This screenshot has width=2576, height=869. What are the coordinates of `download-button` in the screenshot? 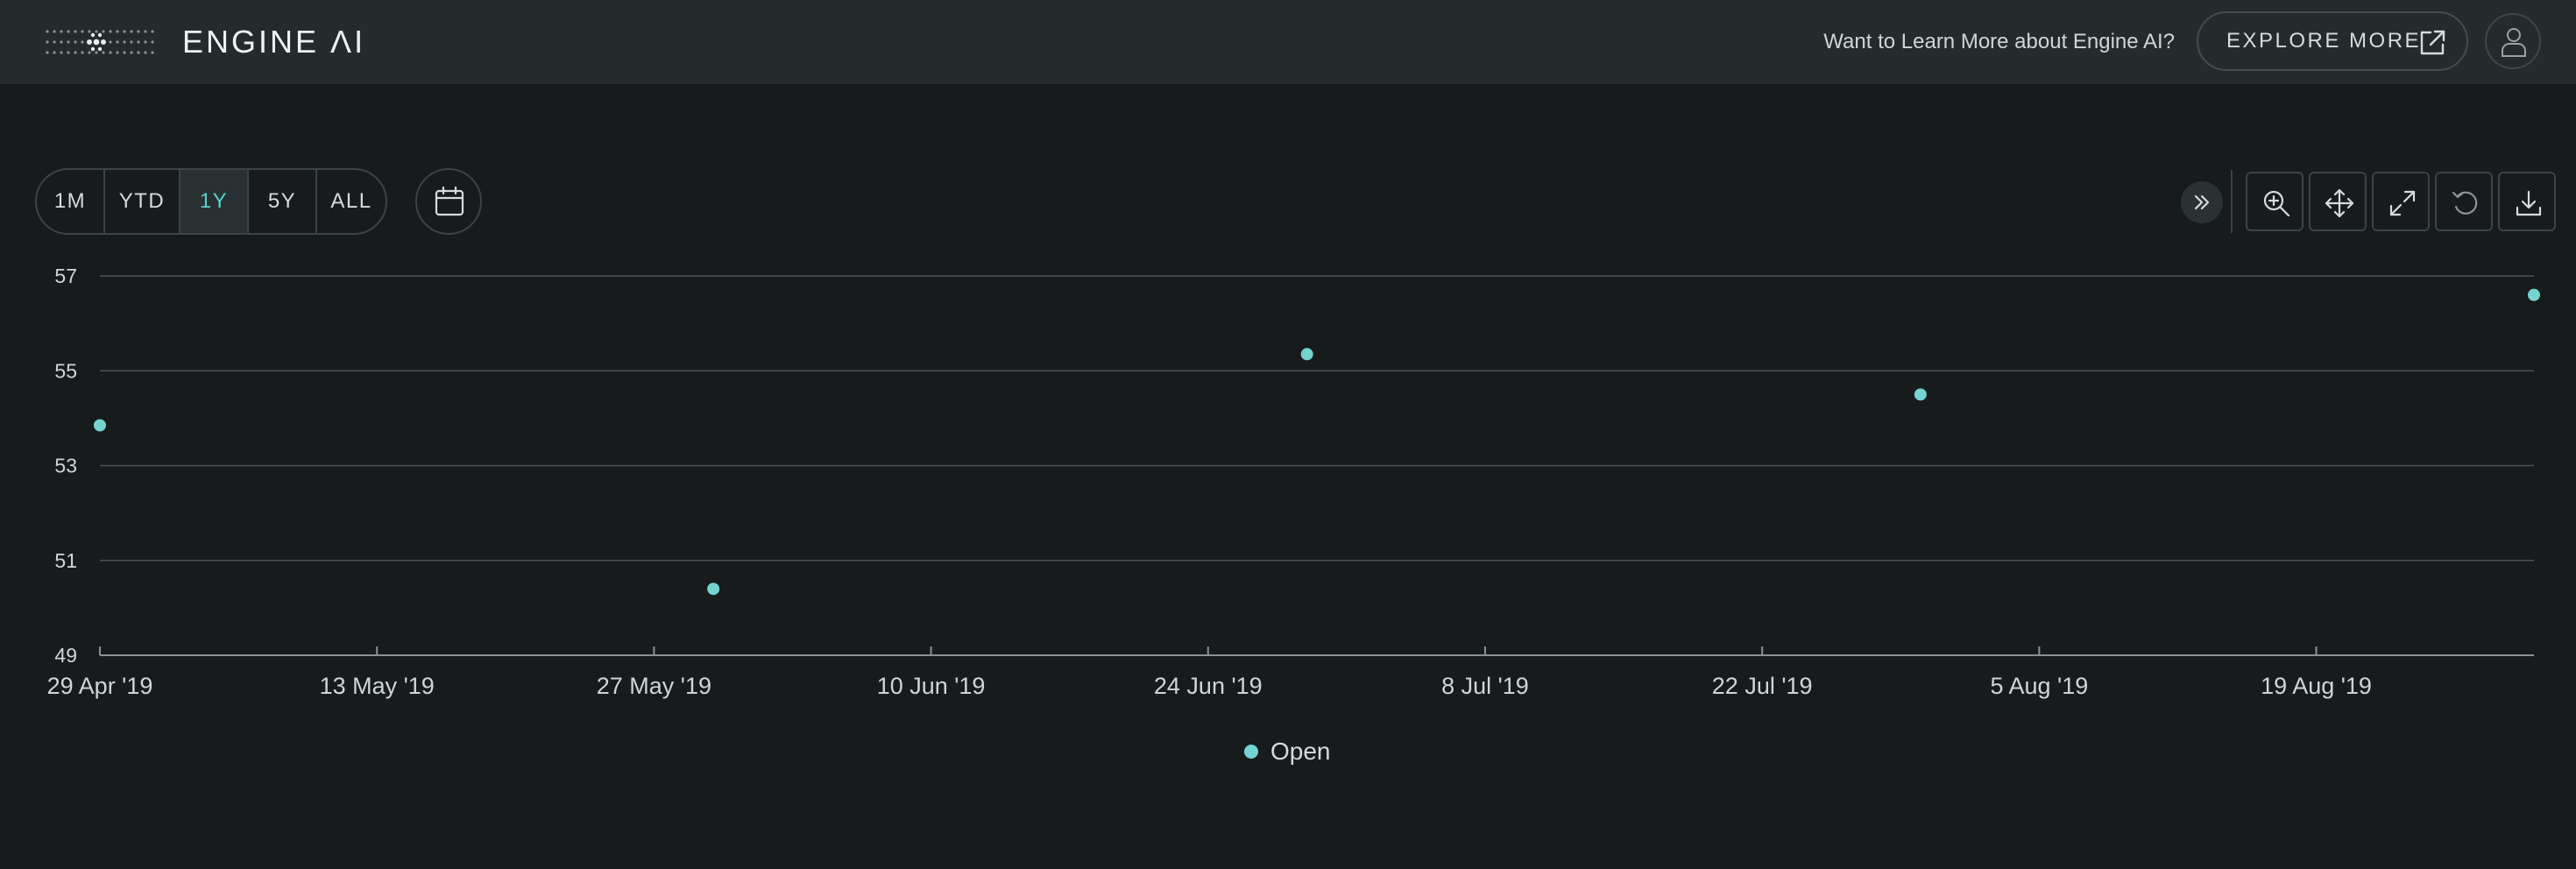 It's located at (2527, 201).